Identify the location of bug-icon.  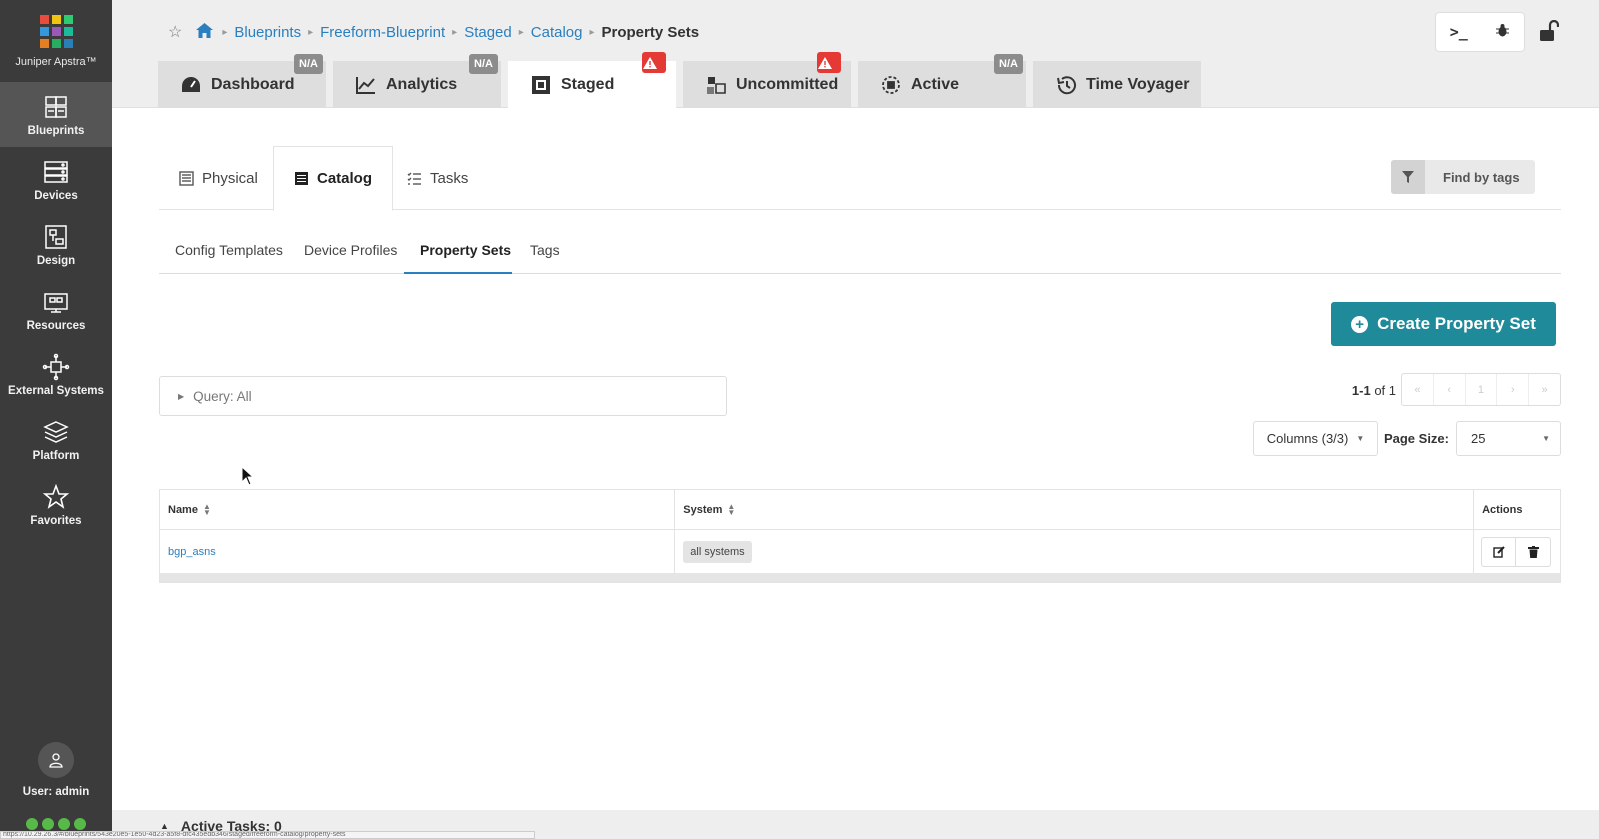
(1502, 32).